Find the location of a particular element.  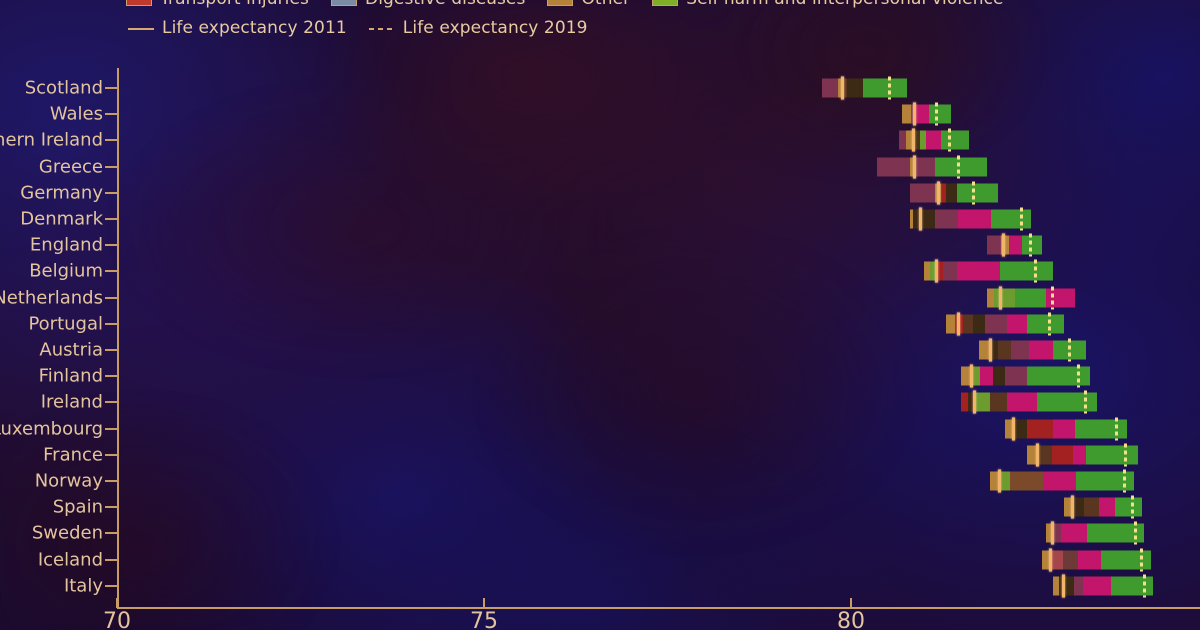

y-axis-label-germany: Germany is located at coordinates (61, 193).